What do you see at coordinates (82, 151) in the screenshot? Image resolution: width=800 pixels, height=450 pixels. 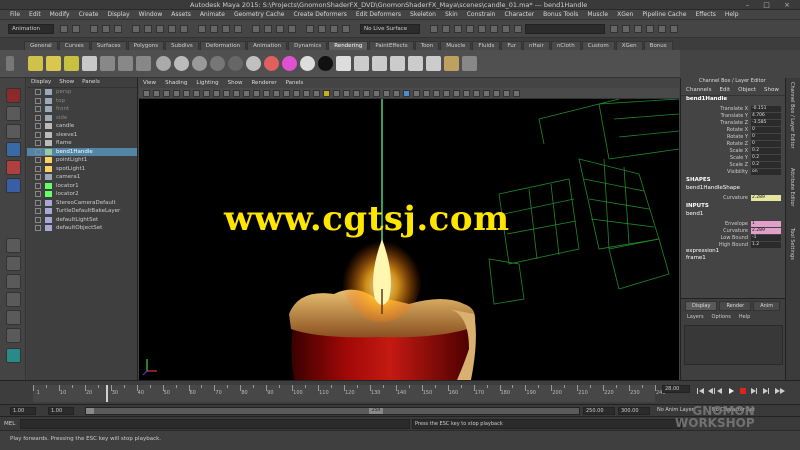 I see `outliner-item-bend1handle: bend1Handle` at bounding box center [82, 151].